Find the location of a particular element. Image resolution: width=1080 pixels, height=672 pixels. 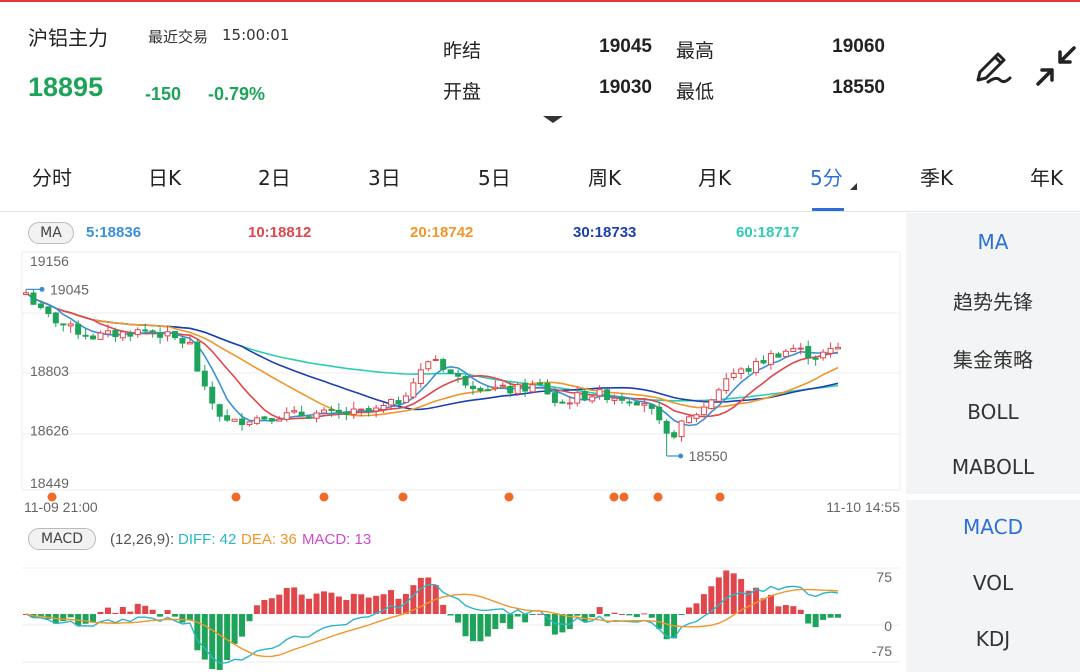

panel-item-boll: BOLL is located at coordinates (993, 412).